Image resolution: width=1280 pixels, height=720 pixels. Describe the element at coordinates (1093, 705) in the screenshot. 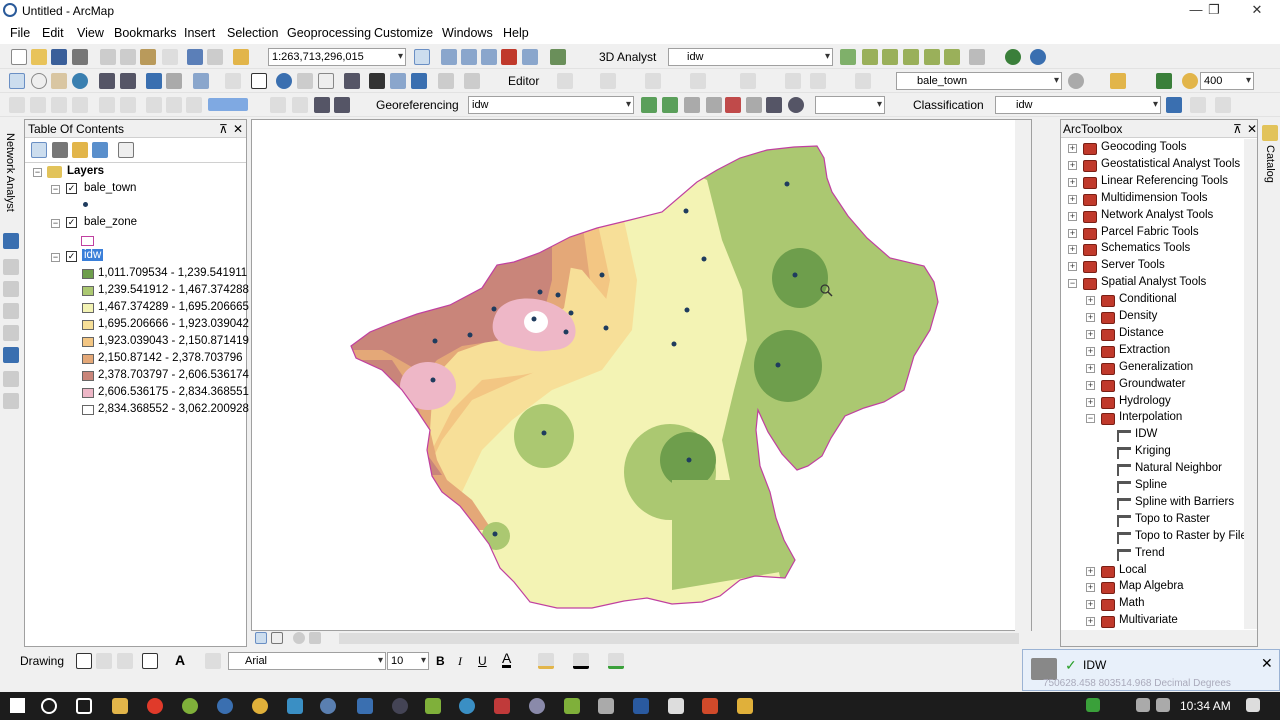

I see `tray-icon` at that location.